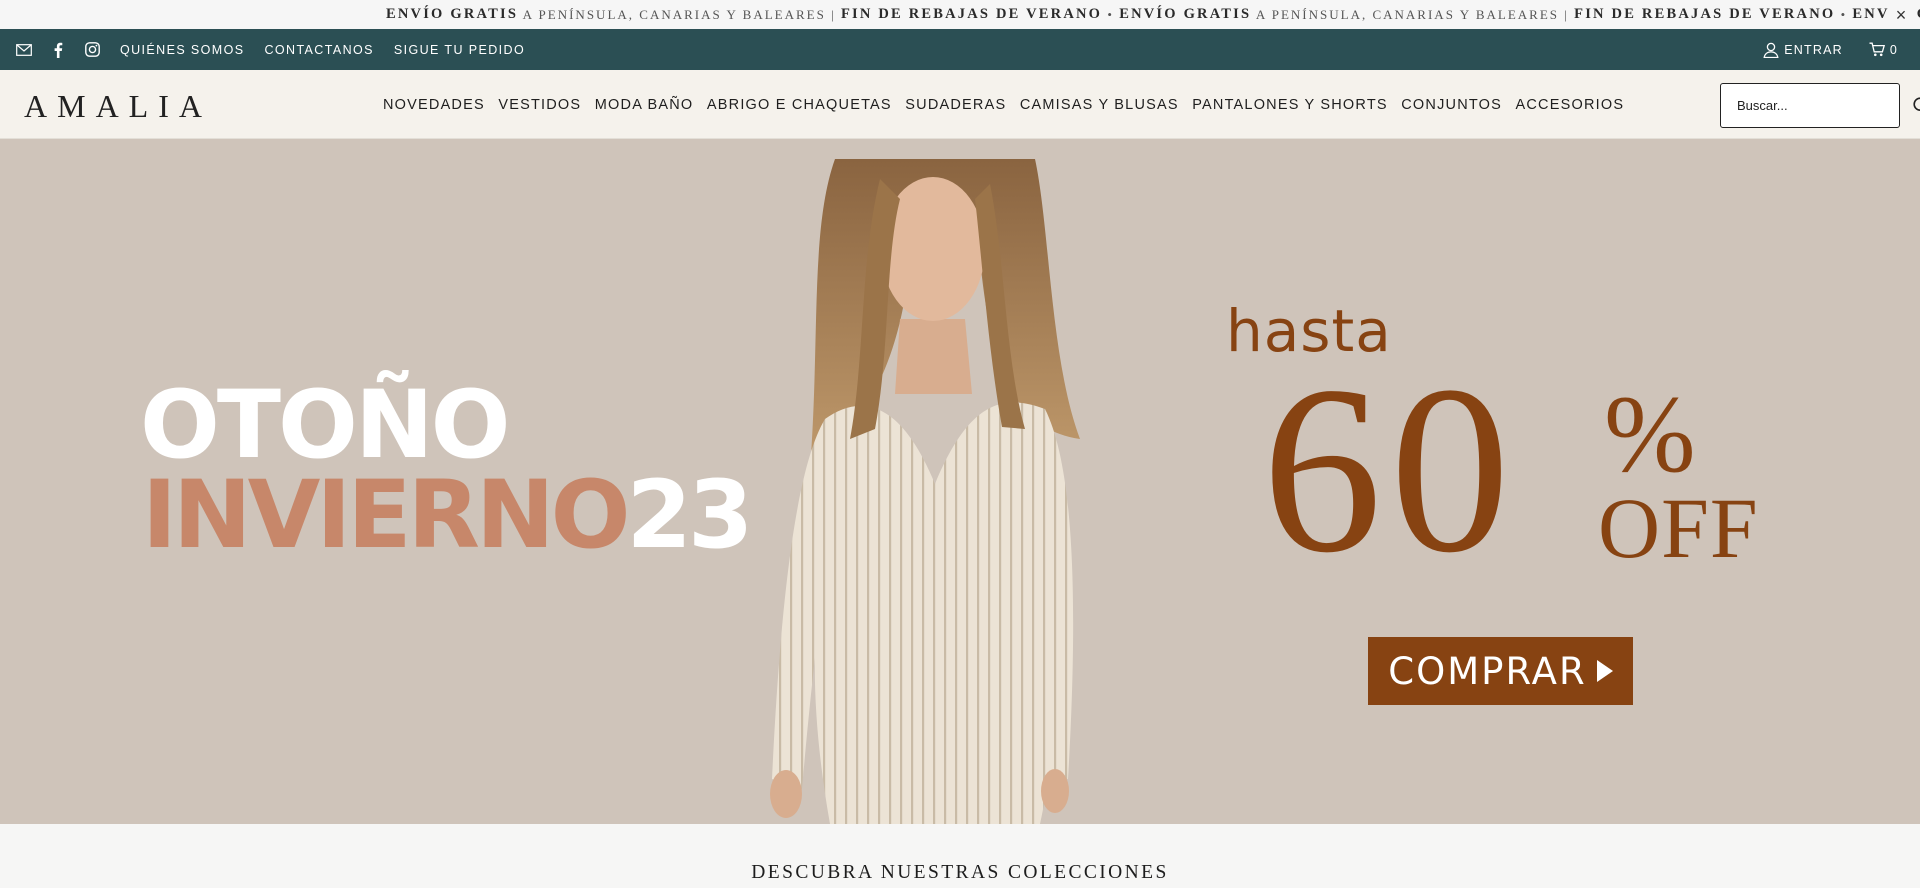  I want to click on hero-title-otono: OTOÑO, so click(325, 425).